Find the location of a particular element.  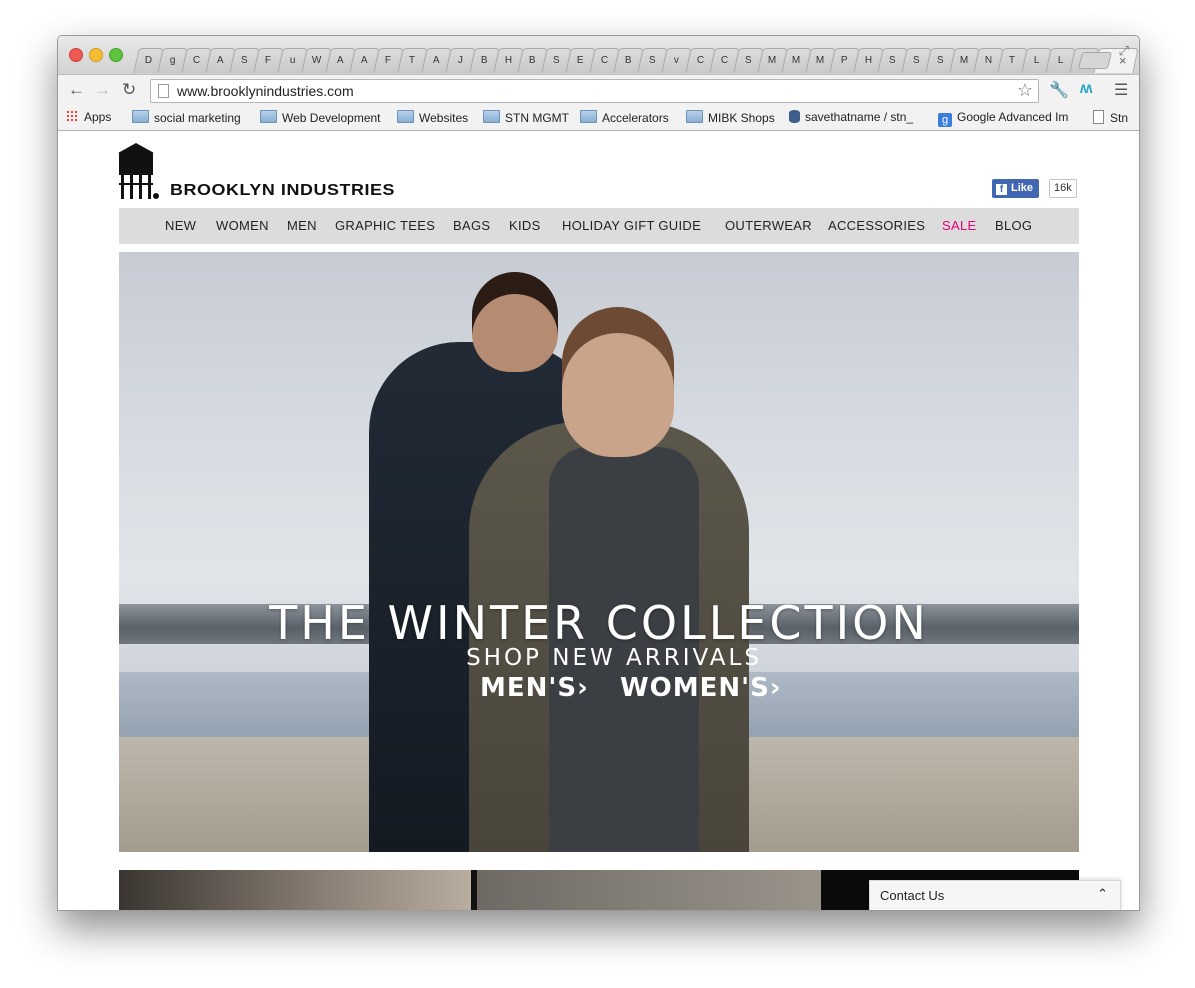

bookmark-accelerators: Accelerators is located at coordinates (624, 117).